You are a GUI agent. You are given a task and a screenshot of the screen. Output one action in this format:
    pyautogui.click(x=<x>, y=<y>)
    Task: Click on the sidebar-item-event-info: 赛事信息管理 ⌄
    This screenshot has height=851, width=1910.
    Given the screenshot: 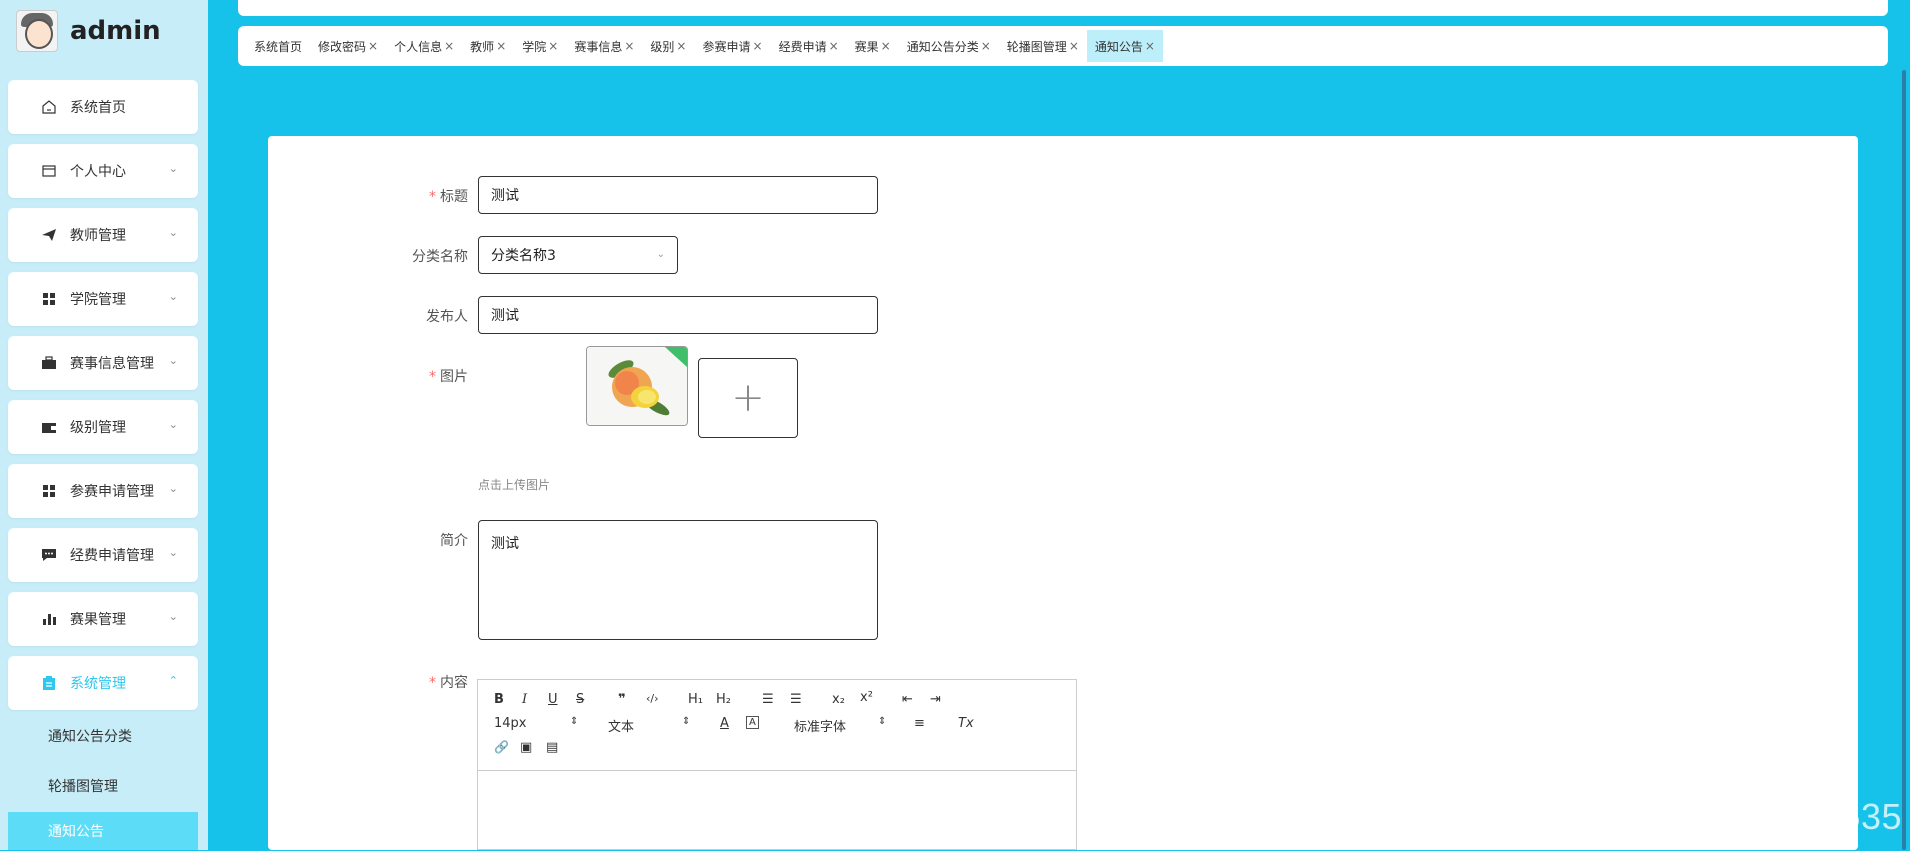 What is the action you would take?
    pyautogui.click(x=103, y=363)
    